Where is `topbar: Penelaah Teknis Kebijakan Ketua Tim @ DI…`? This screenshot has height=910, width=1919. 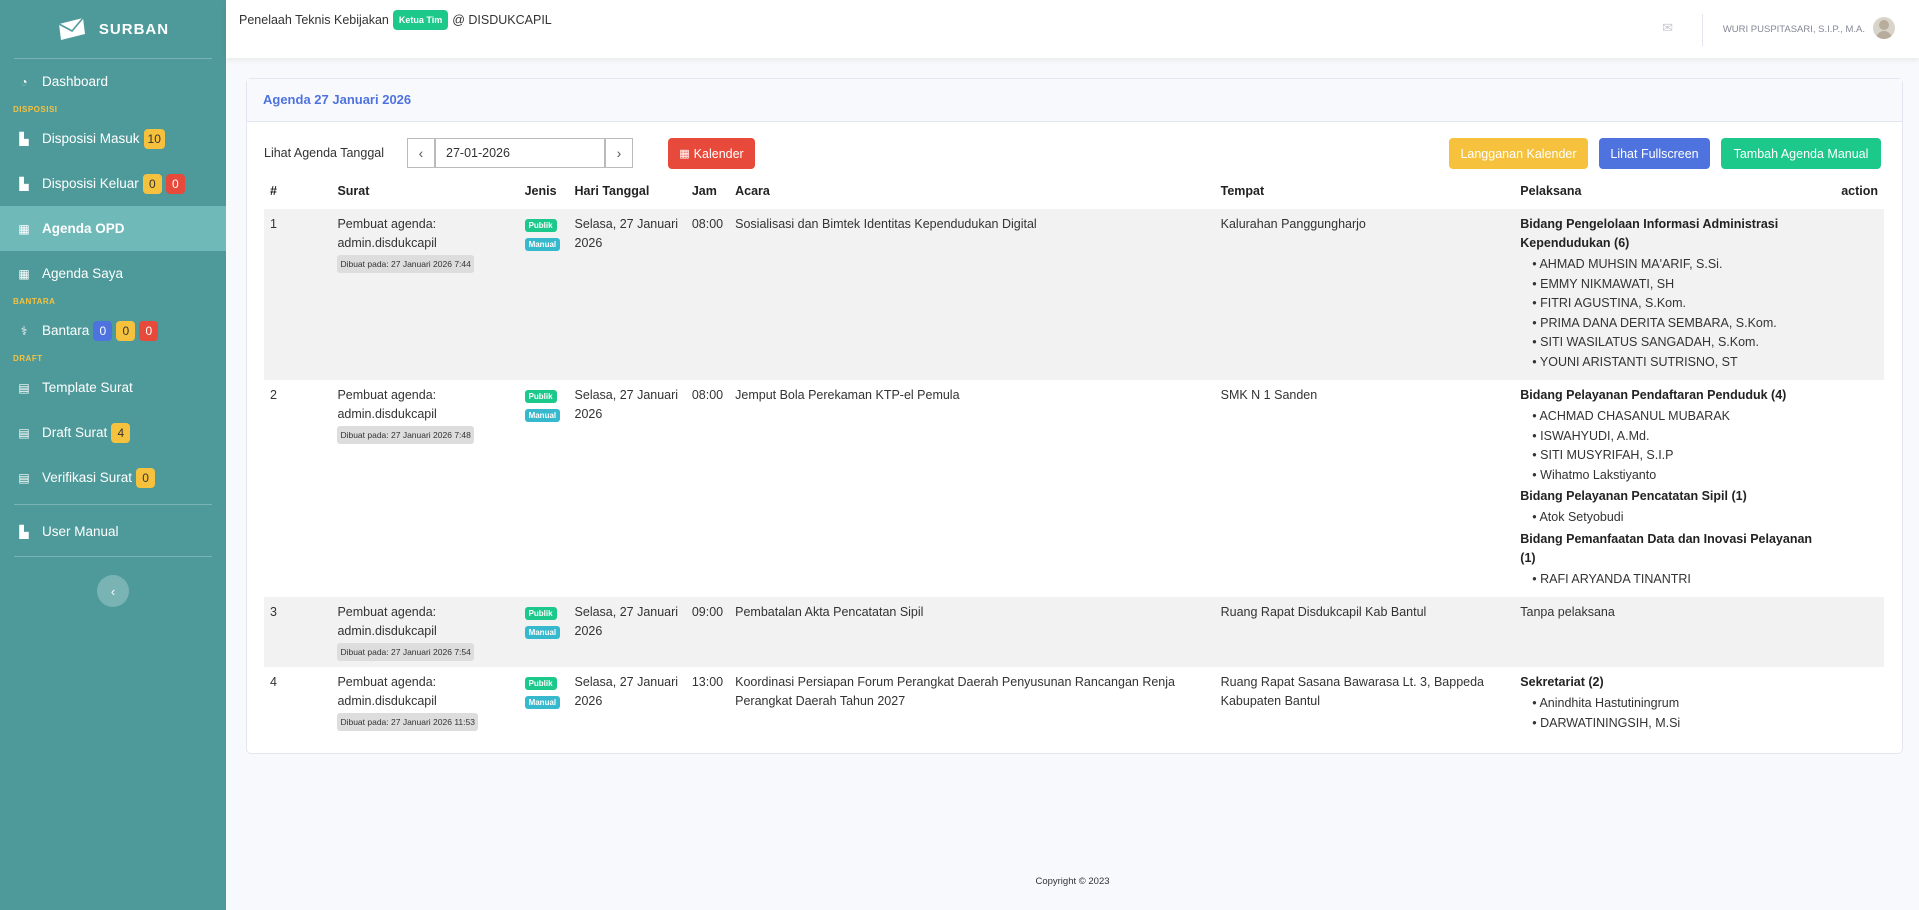 topbar: Penelaah Teknis Kebijakan Ketua Tim @ DI… is located at coordinates (1072, 29).